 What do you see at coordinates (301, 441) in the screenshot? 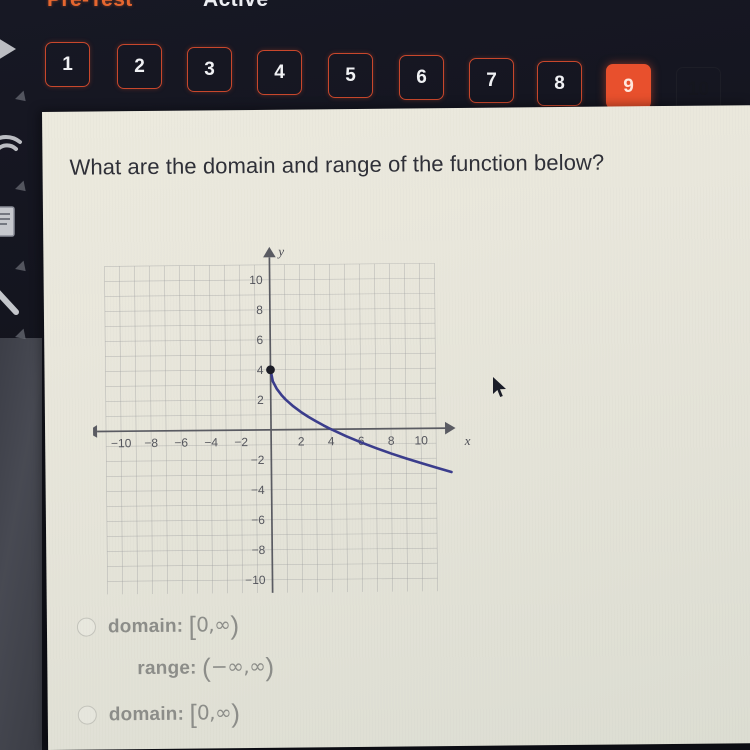
I see `x-tick-label: 2` at bounding box center [301, 441].